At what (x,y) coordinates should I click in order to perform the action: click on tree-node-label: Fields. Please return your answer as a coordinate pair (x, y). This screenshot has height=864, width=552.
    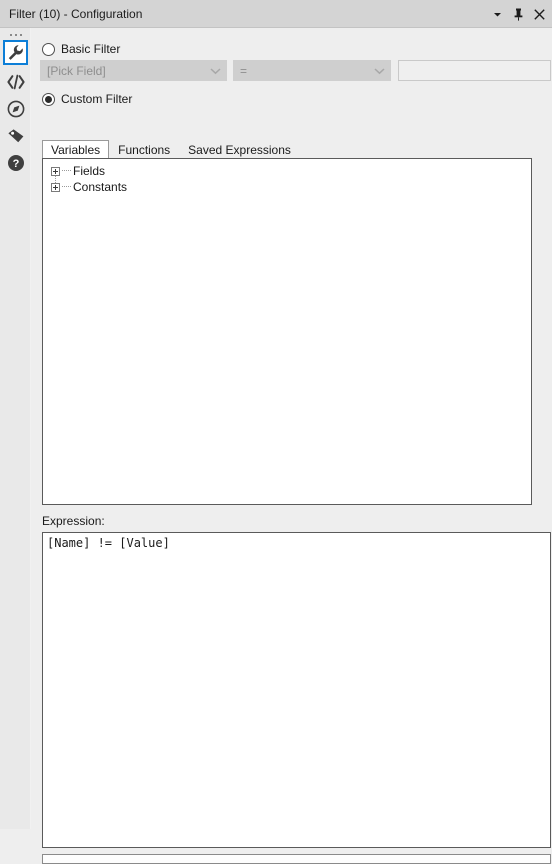
    Looking at the image, I should click on (89, 171).